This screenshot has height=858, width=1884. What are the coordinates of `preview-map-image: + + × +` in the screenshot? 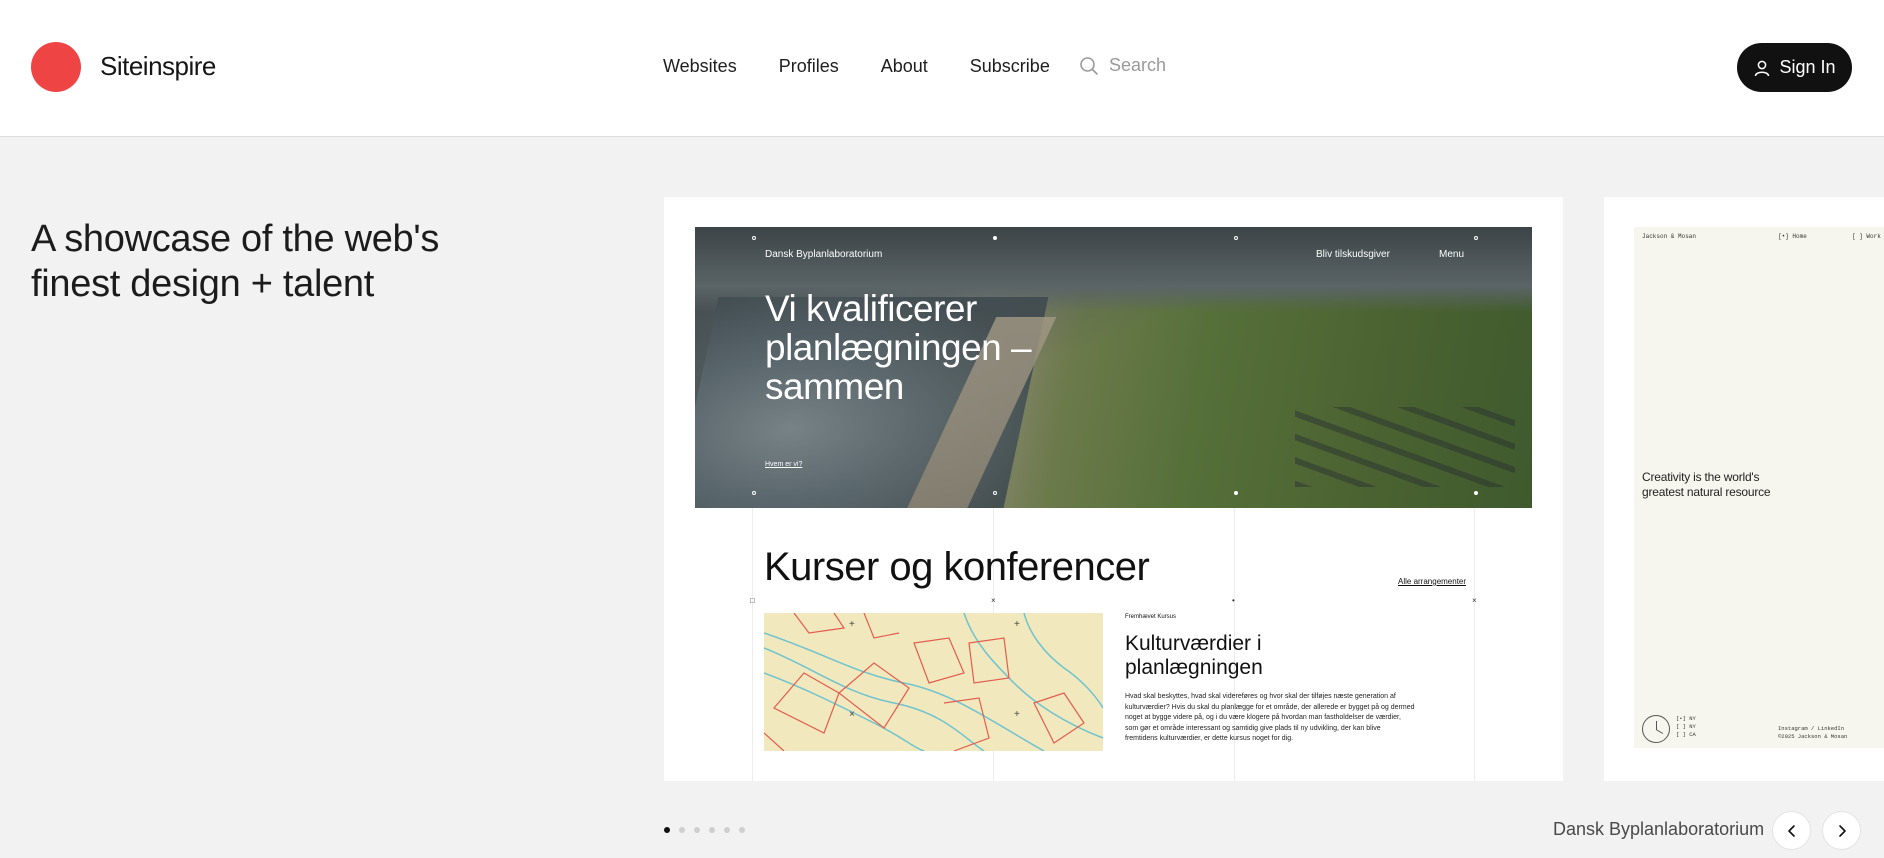 It's located at (933, 682).